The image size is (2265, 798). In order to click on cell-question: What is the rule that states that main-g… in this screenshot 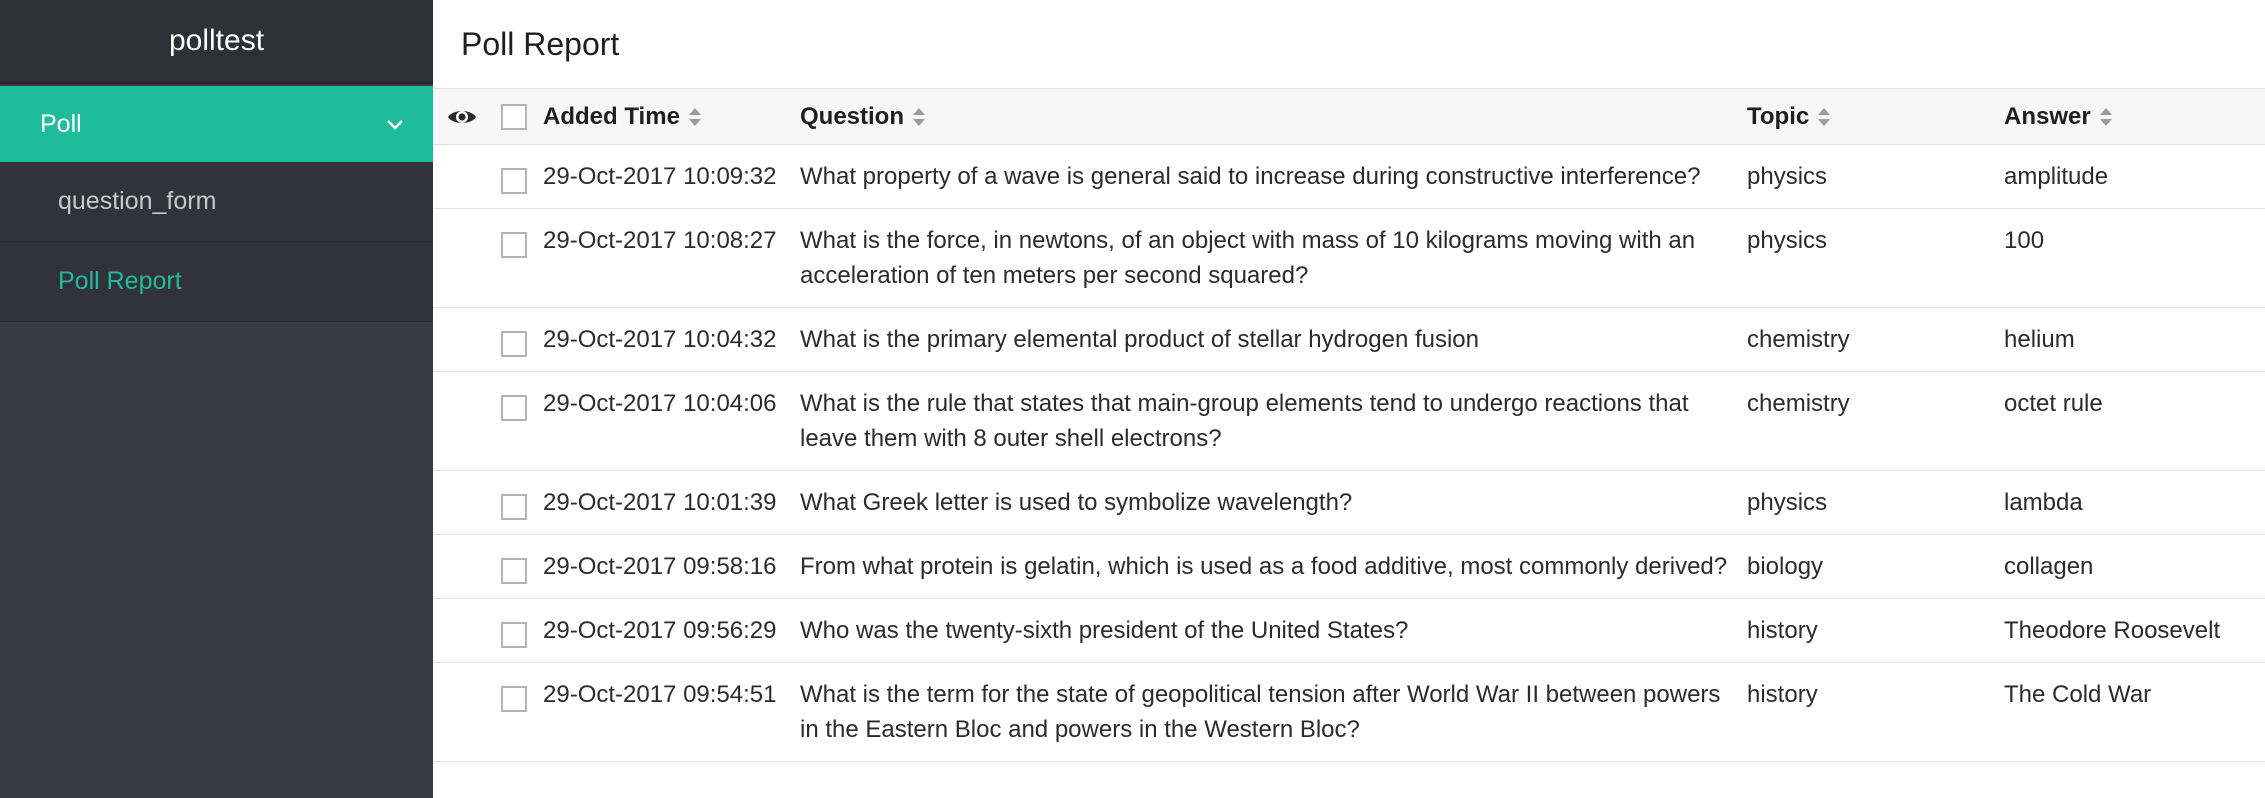, I will do `click(1244, 421)`.